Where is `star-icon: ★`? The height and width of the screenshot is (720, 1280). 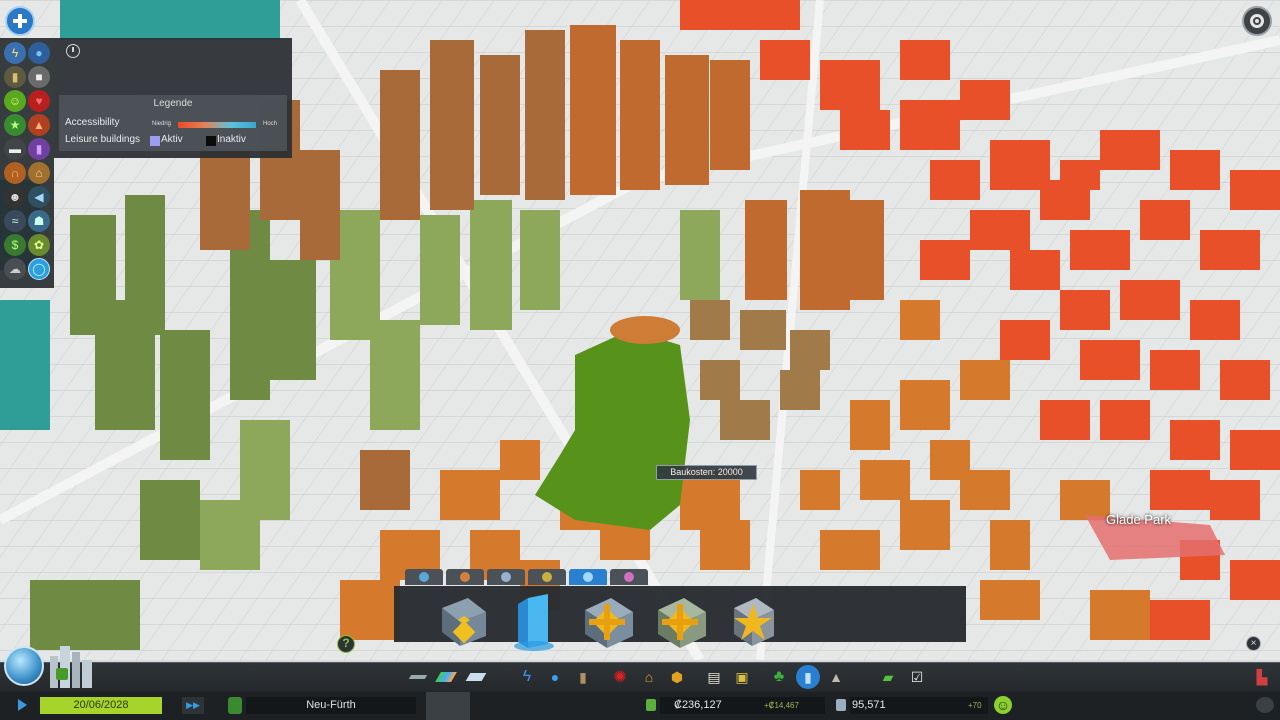
star-icon: ★ is located at coordinates (15, 125).